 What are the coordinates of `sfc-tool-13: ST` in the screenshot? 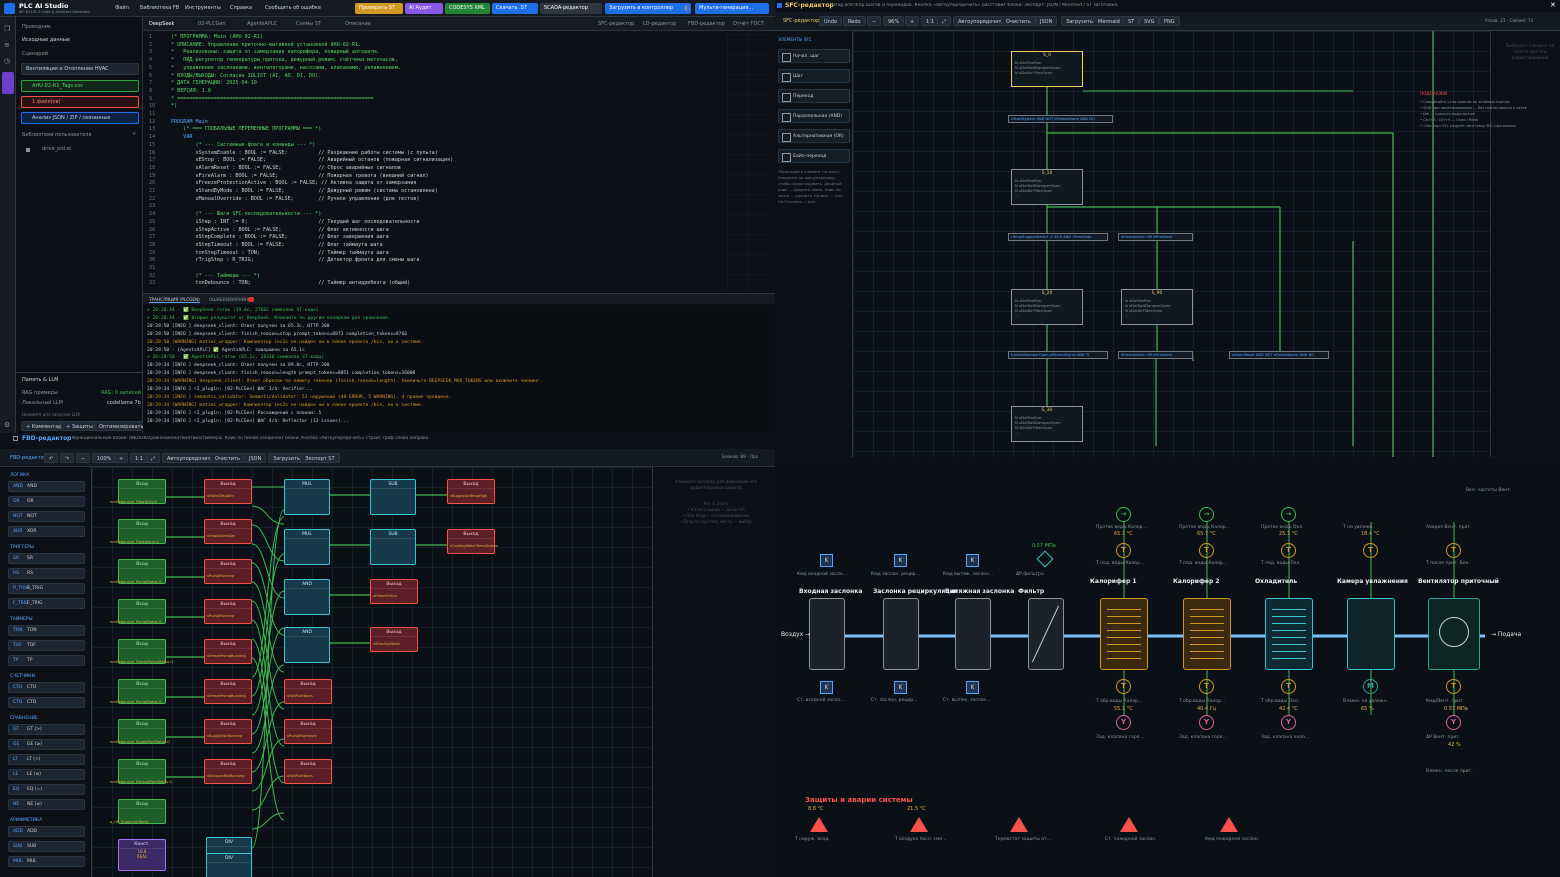 It's located at (1131, 21).